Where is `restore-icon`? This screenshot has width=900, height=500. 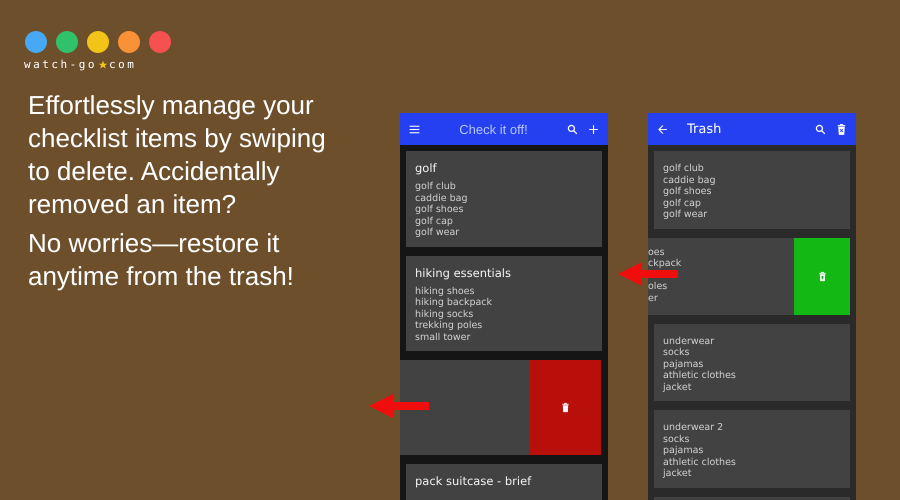 restore-icon is located at coordinates (822, 276).